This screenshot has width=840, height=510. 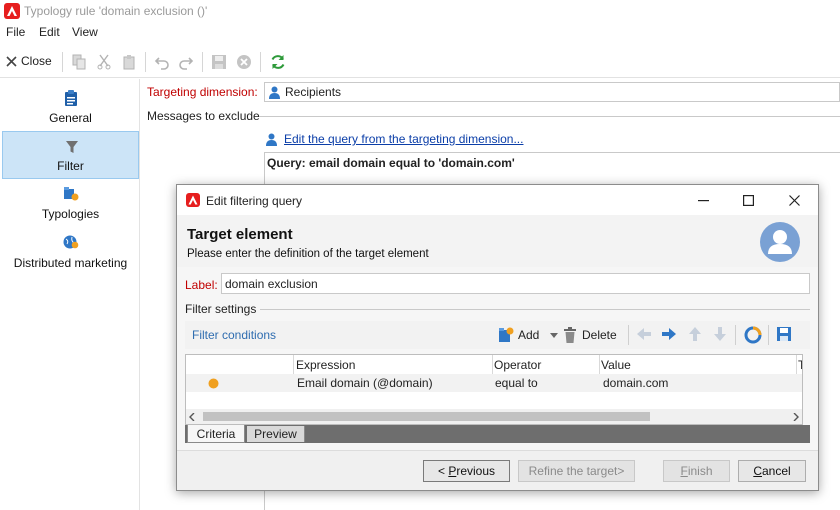 What do you see at coordinates (193, 200) in the screenshot?
I see `dialog-app-icon` at bounding box center [193, 200].